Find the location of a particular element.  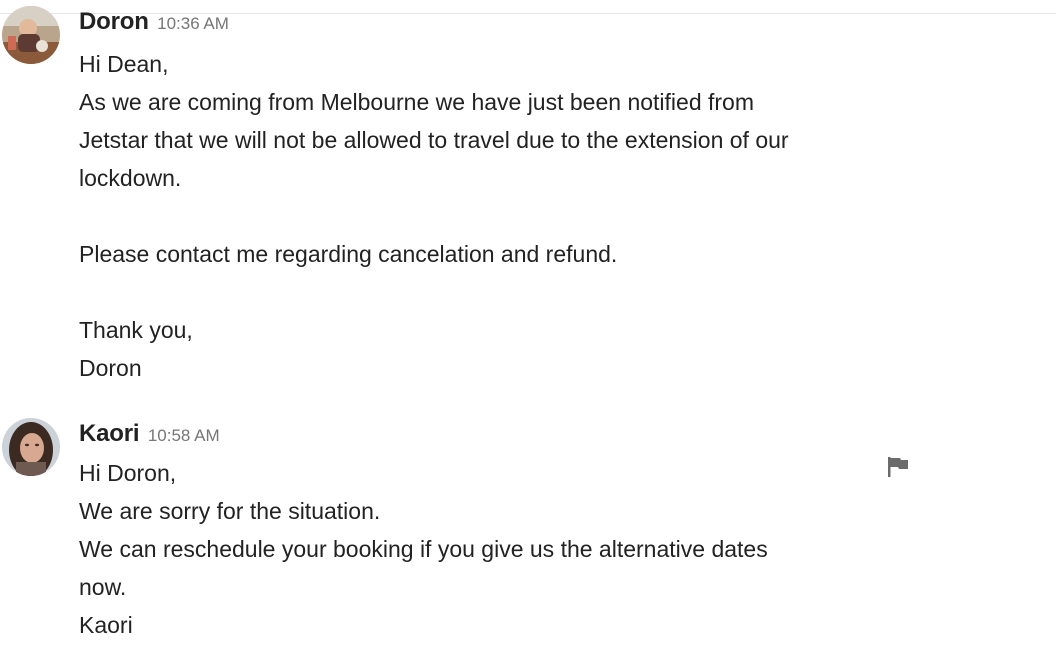

message-line: We are sorry for the situation. is located at coordinates (230, 511).